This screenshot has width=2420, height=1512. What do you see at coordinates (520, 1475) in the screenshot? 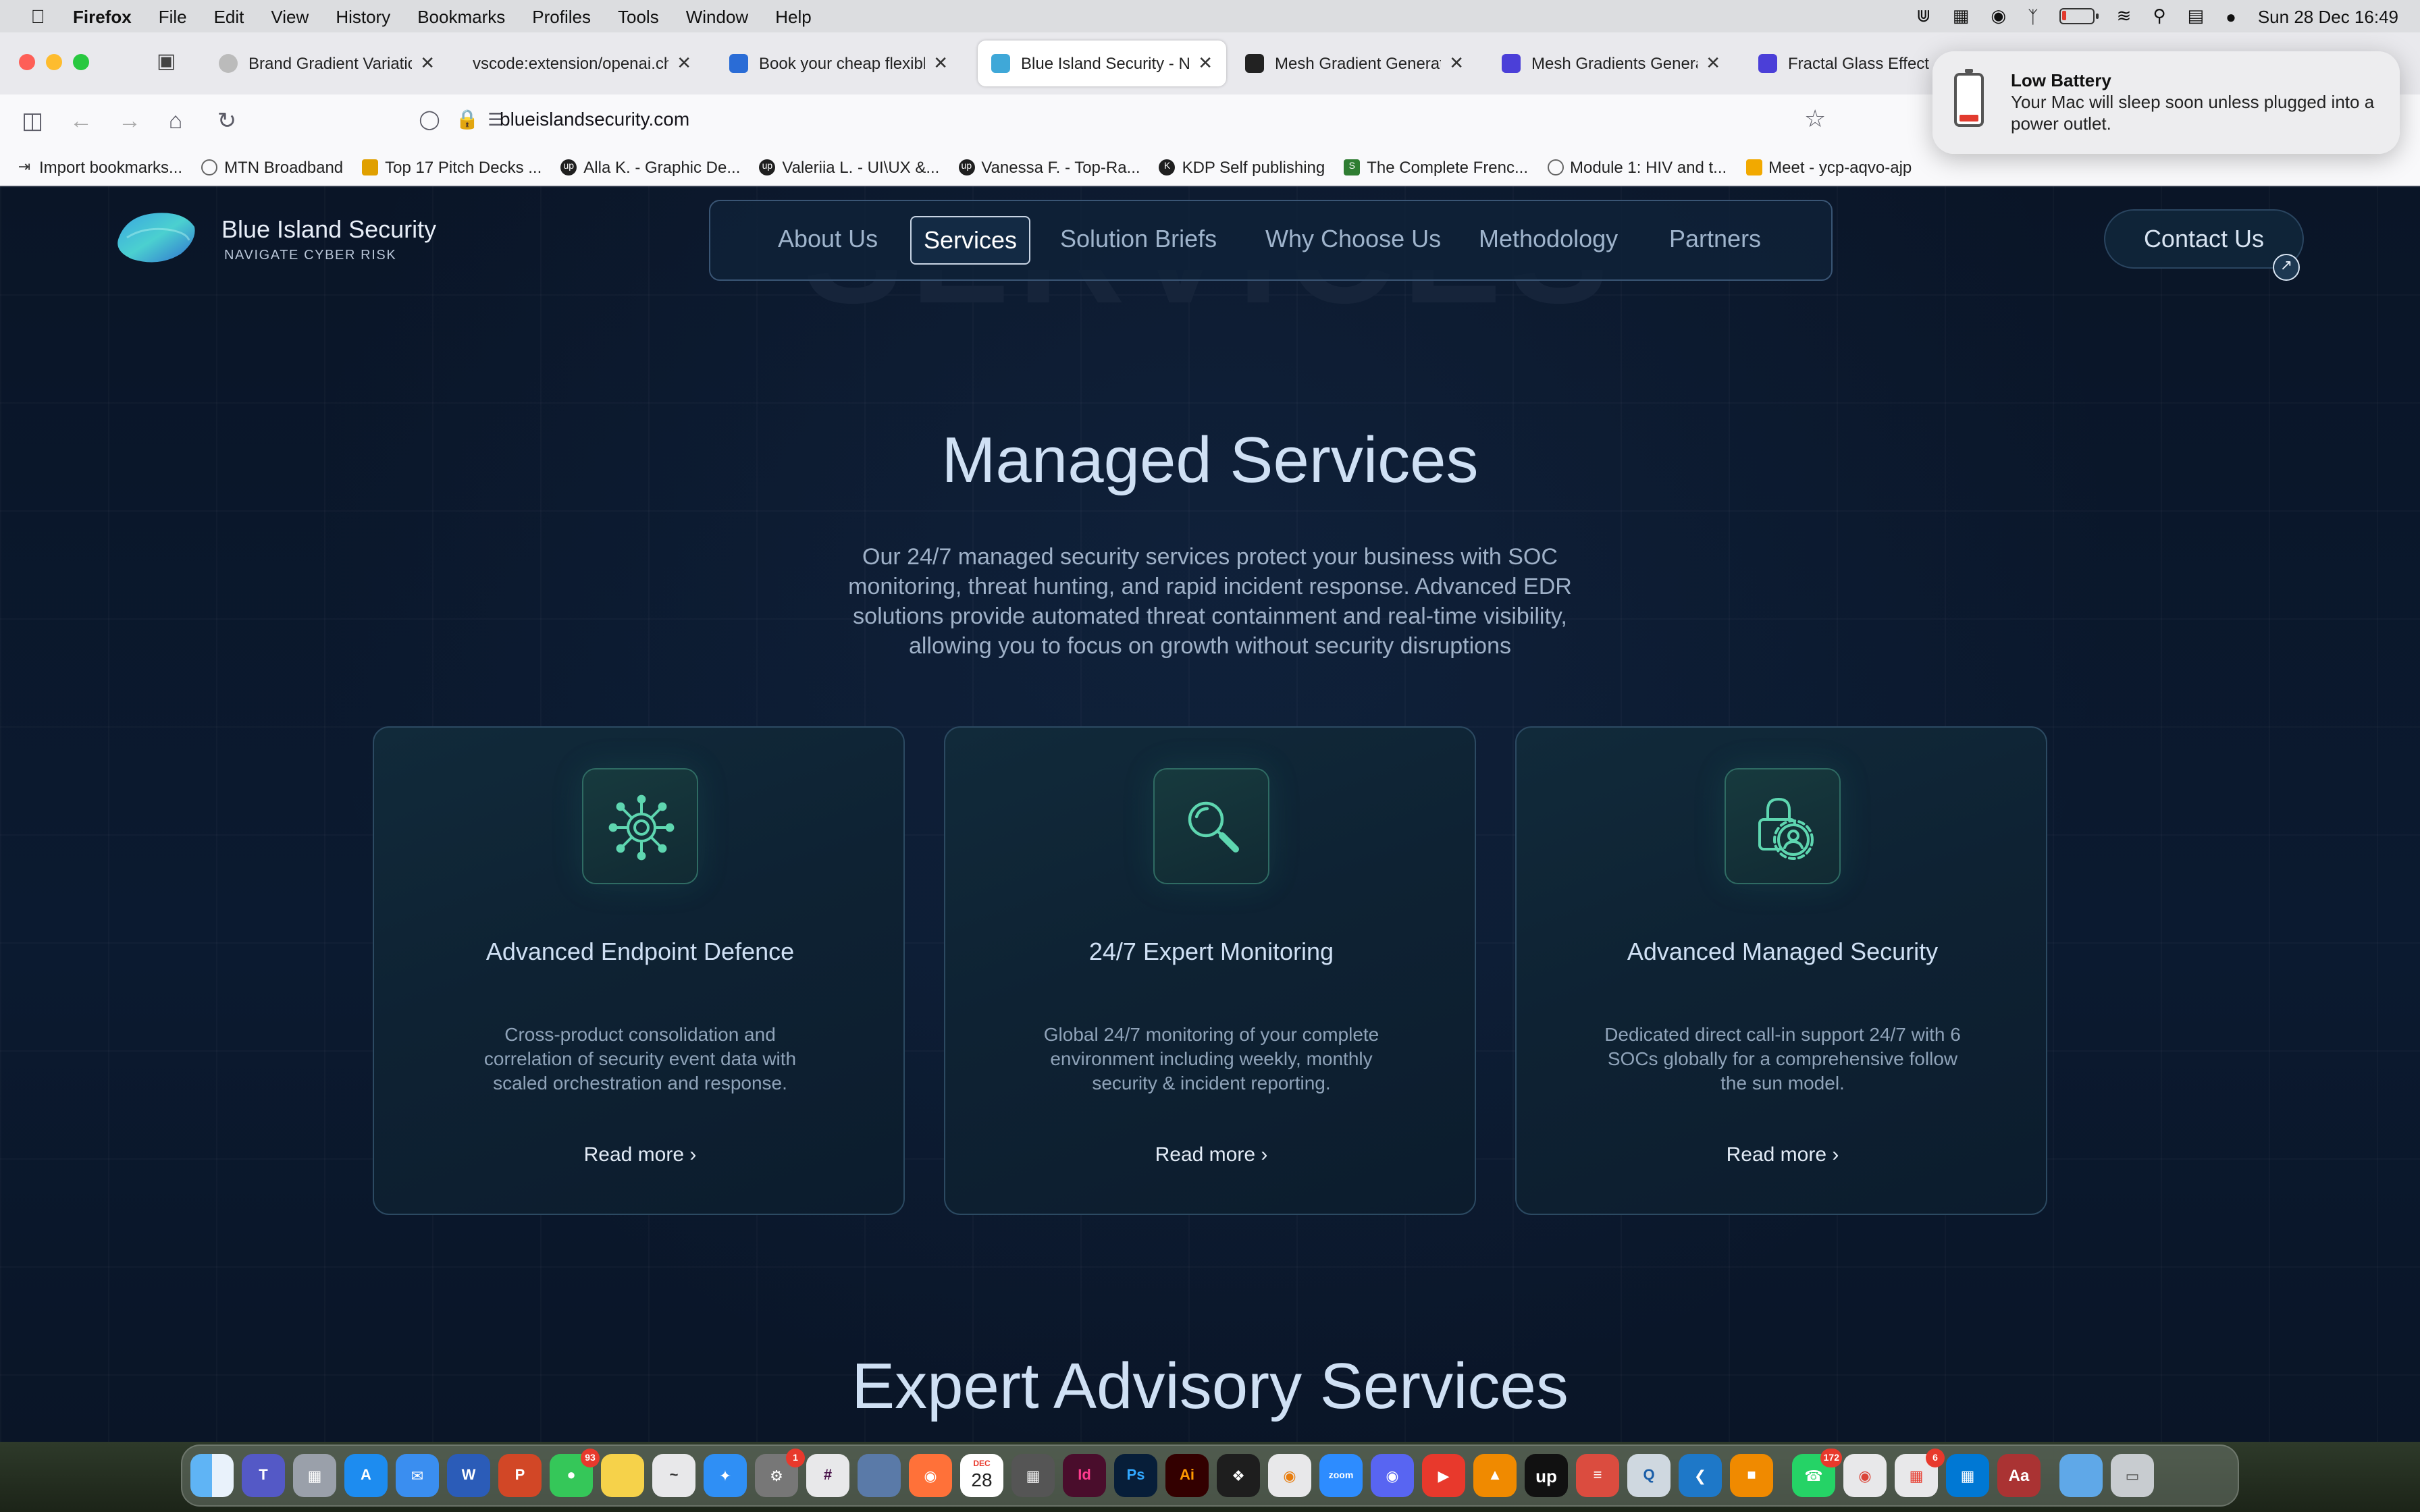
I see `powerpoint-icon: P` at bounding box center [520, 1475].